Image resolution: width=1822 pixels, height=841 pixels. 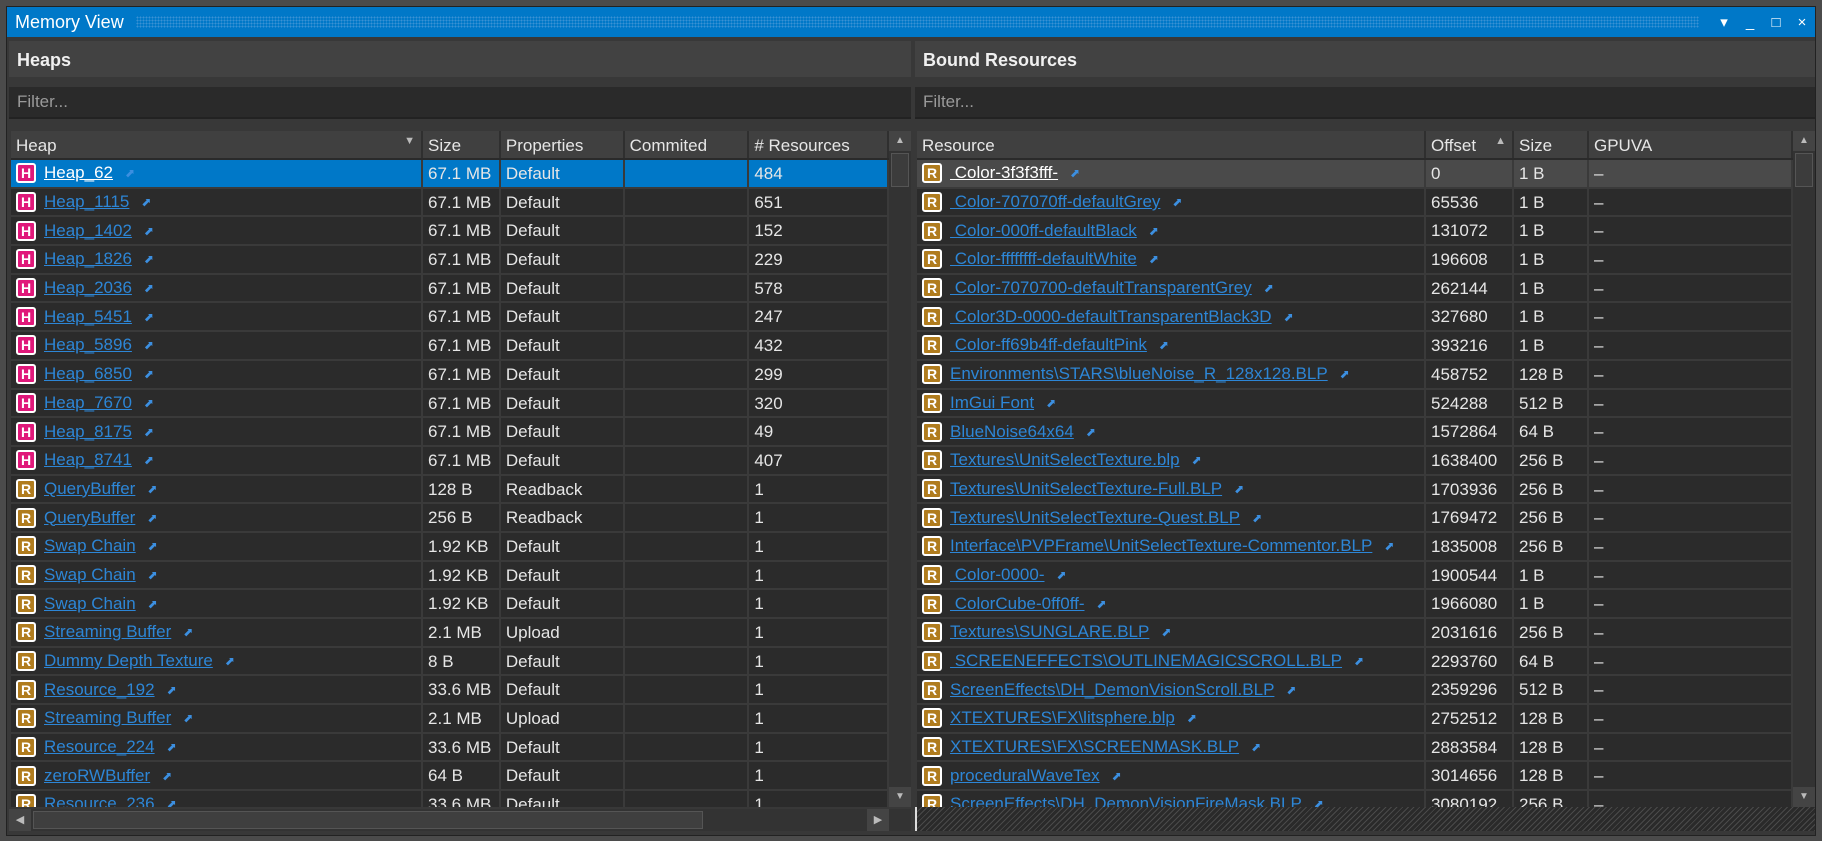 What do you see at coordinates (450, 799) in the screenshot?
I see `table-row: R Resource_236 ⬈ 33.6 MB Default 1` at bounding box center [450, 799].